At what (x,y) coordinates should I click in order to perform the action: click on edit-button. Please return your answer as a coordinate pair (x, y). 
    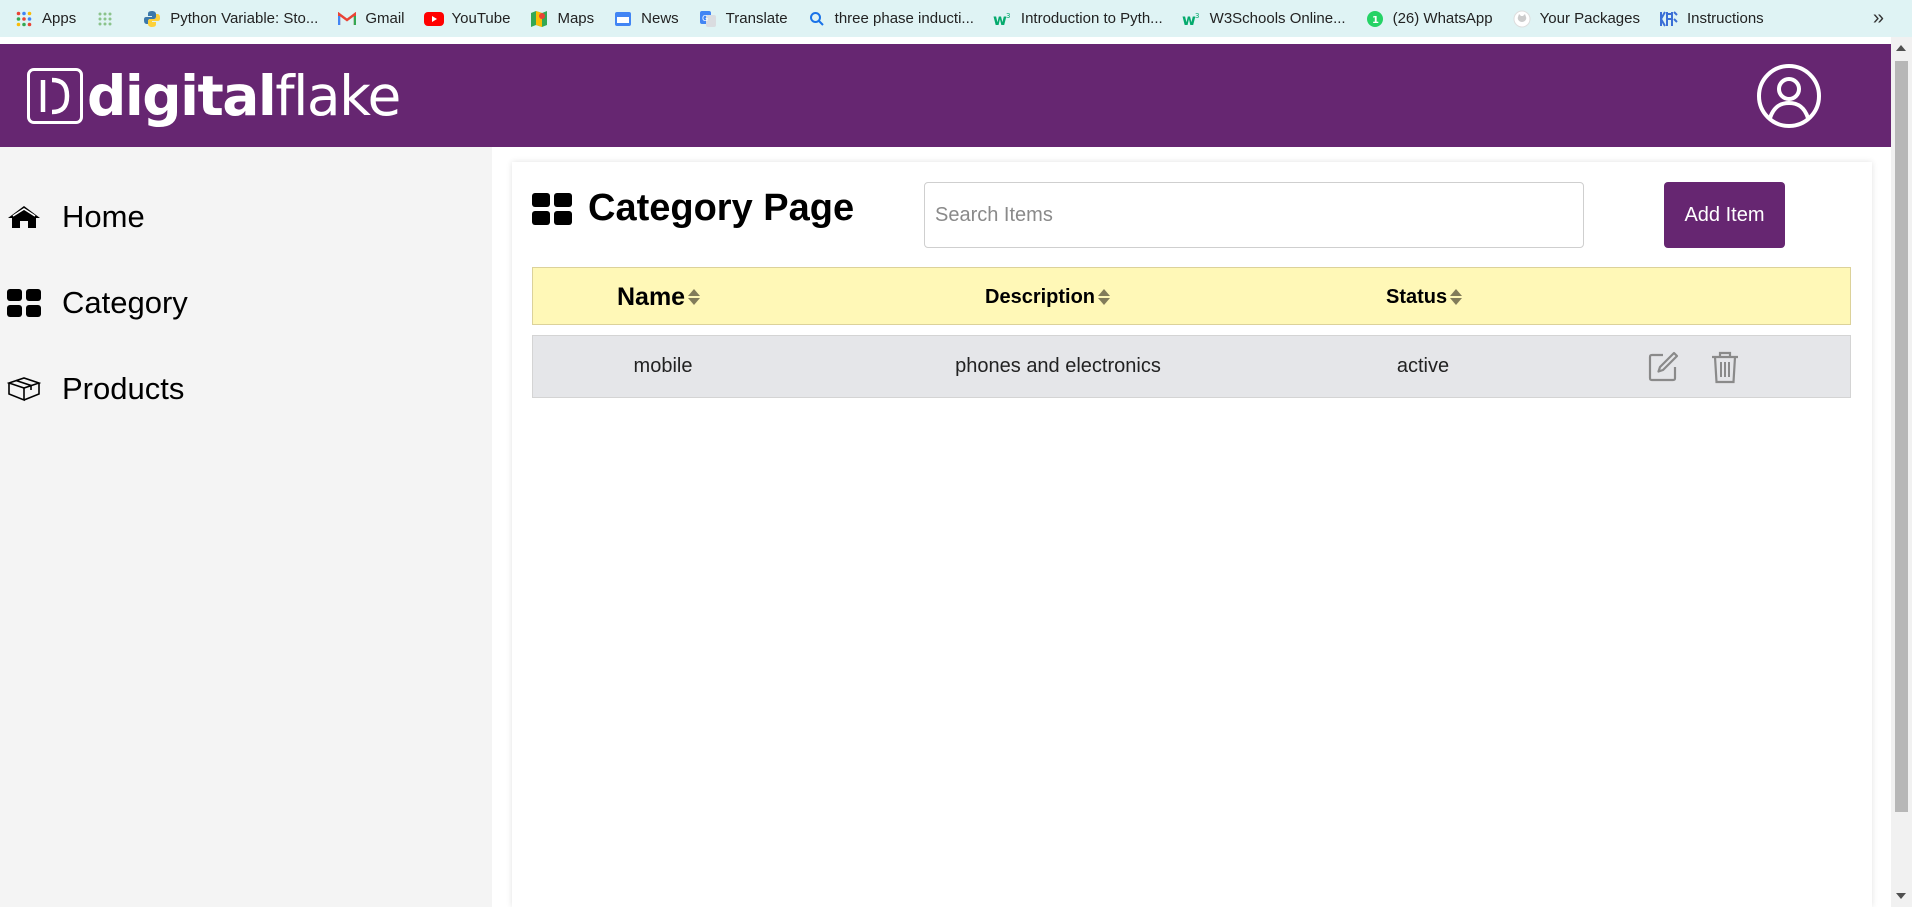
    Looking at the image, I should click on (1663, 367).